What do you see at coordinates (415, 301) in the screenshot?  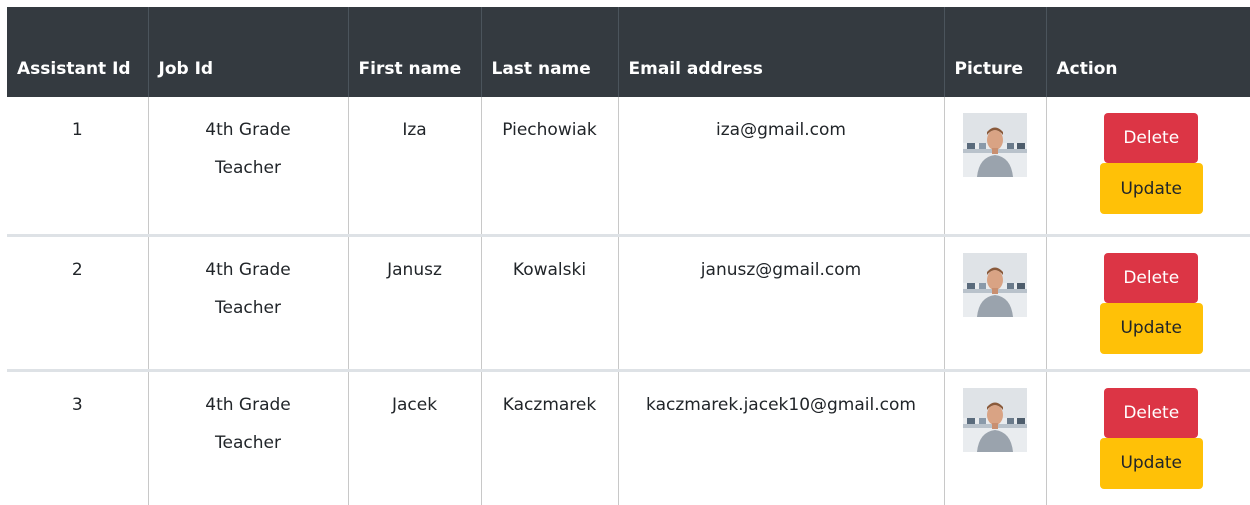 I see `cell-first-name: Janusz` at bounding box center [415, 301].